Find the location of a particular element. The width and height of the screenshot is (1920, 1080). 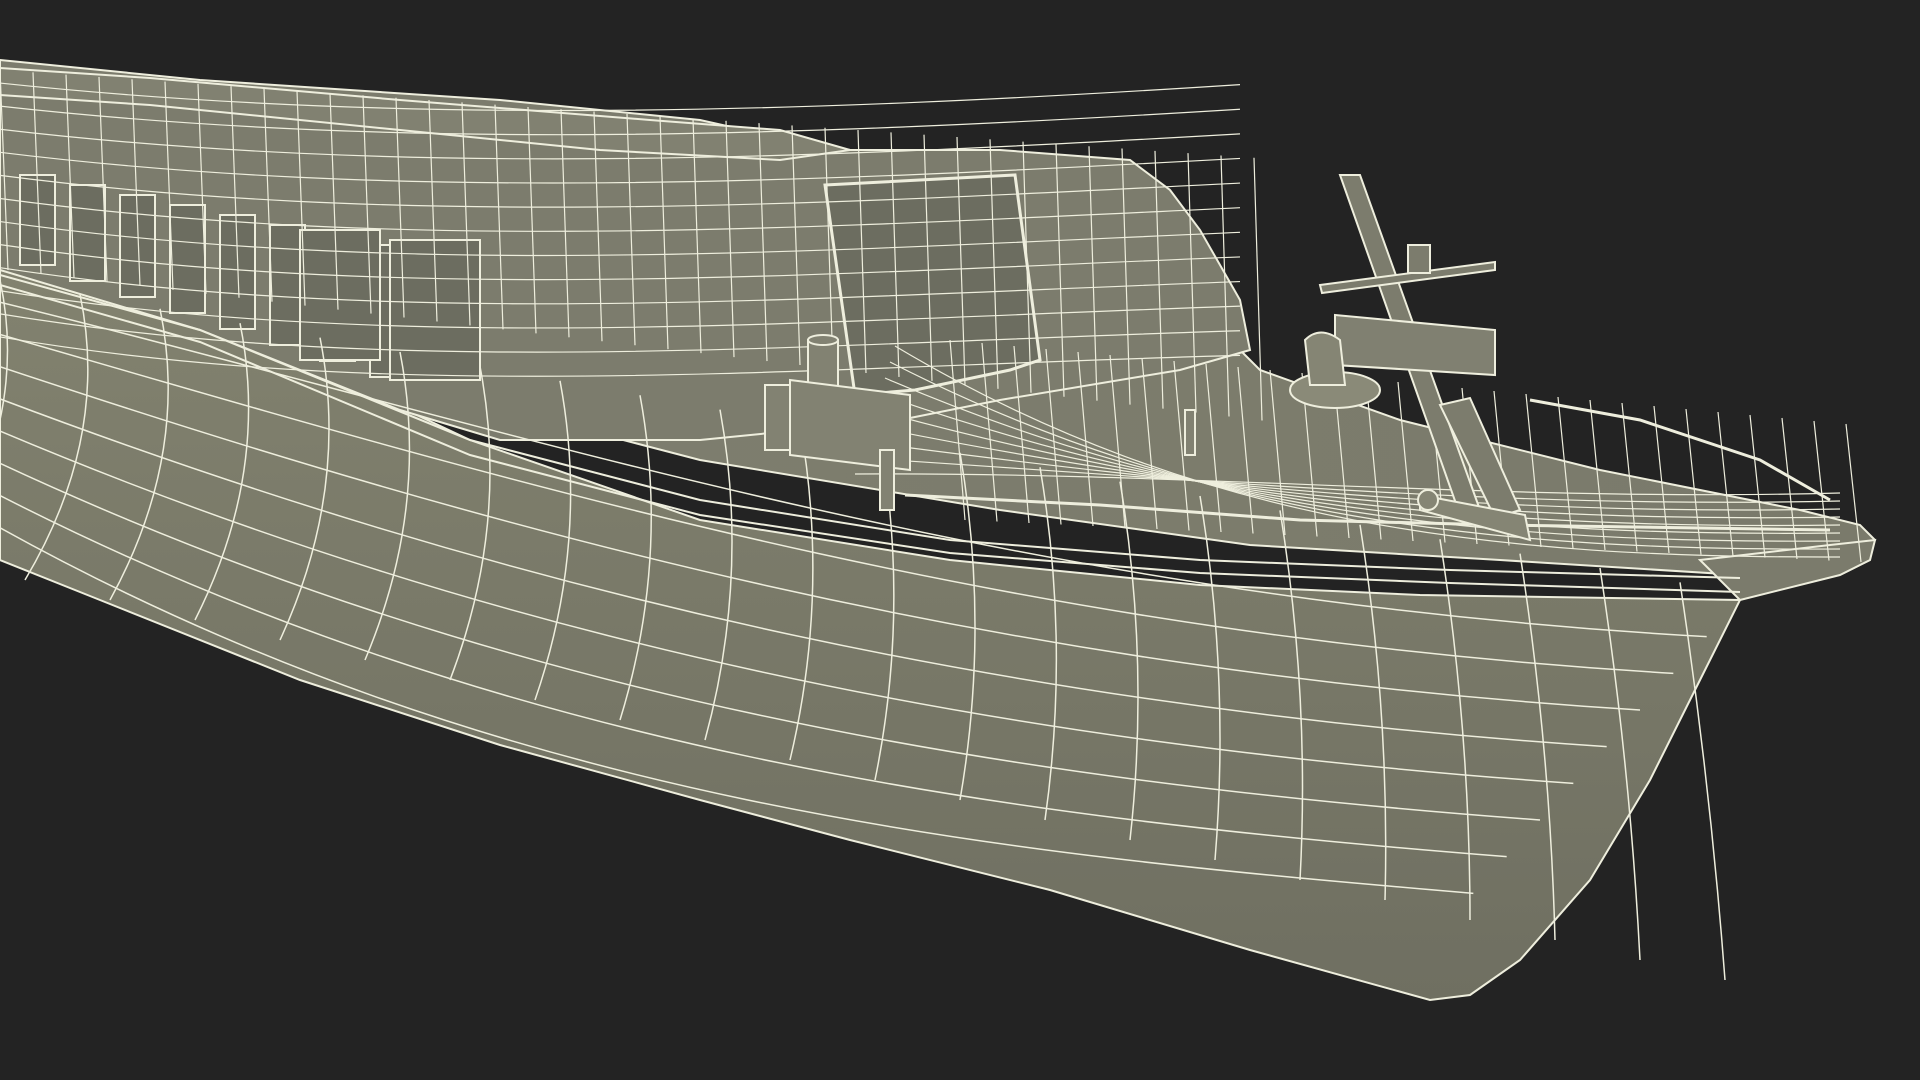

windshield is located at coordinates (932, 285).